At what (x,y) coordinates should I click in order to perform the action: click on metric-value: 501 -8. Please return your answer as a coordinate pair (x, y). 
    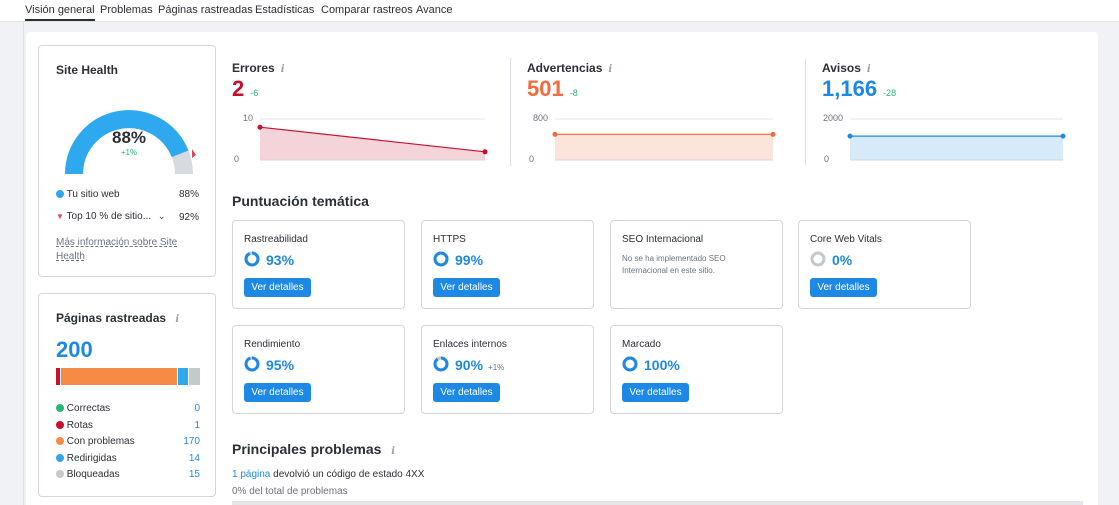
    Looking at the image, I should click on (552, 89).